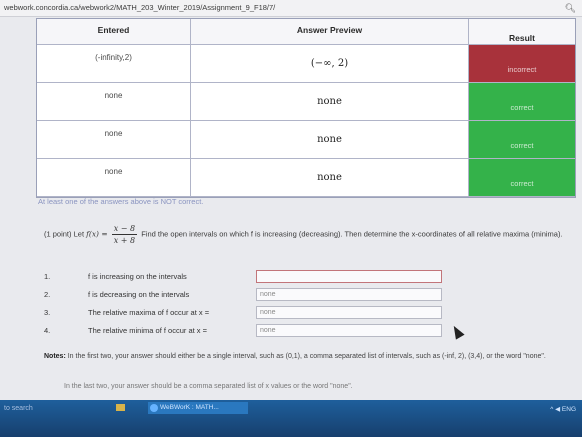  What do you see at coordinates (47, 276) in the screenshot?
I see `question-number: 1.` at bounding box center [47, 276].